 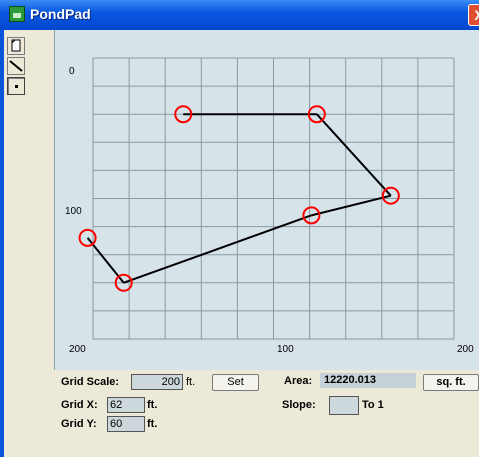 What do you see at coordinates (77, 349) in the screenshot?
I see `y-tick-label: 200` at bounding box center [77, 349].